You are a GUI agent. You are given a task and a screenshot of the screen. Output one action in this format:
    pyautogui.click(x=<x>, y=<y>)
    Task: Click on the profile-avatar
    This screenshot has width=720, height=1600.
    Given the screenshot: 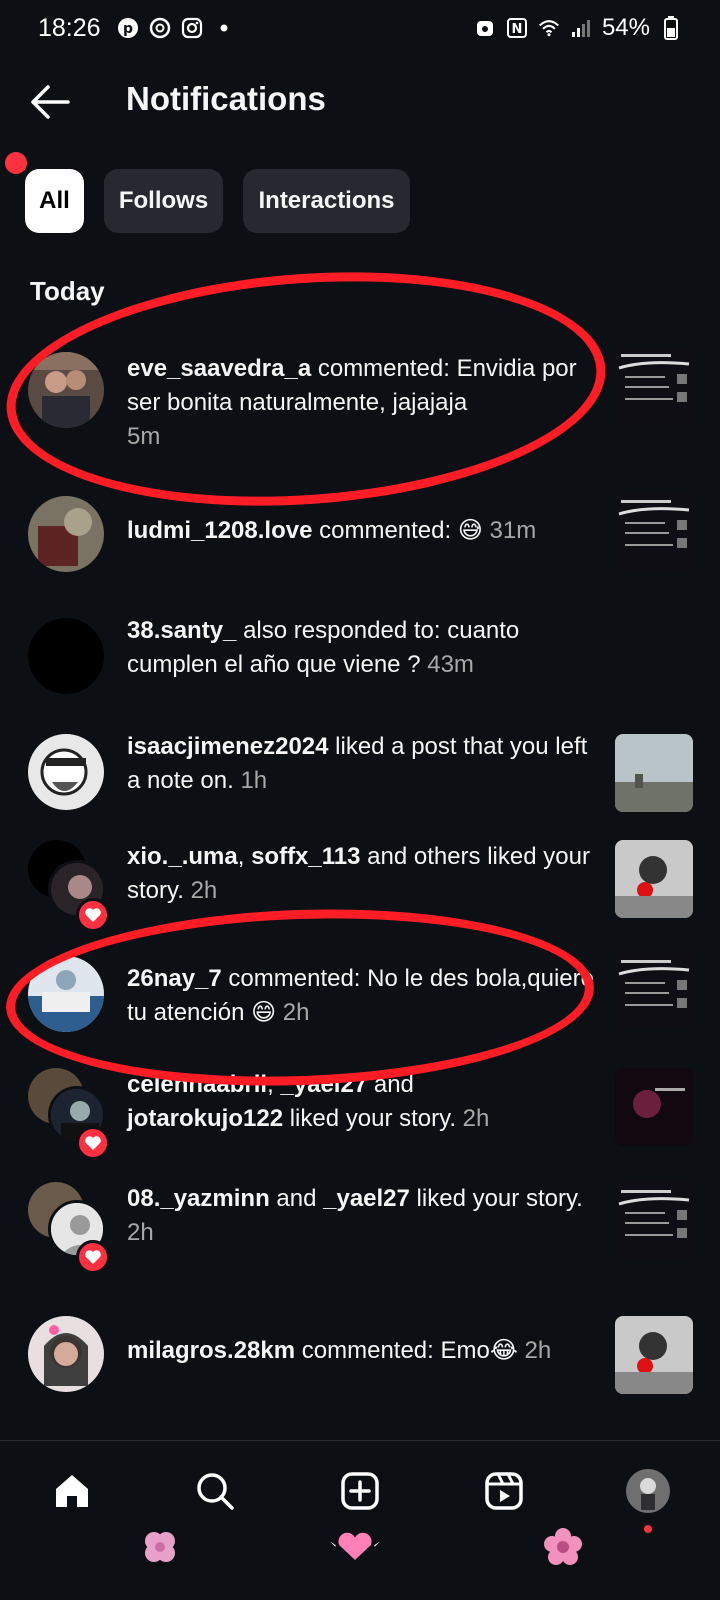 What is the action you would take?
    pyautogui.click(x=648, y=1491)
    